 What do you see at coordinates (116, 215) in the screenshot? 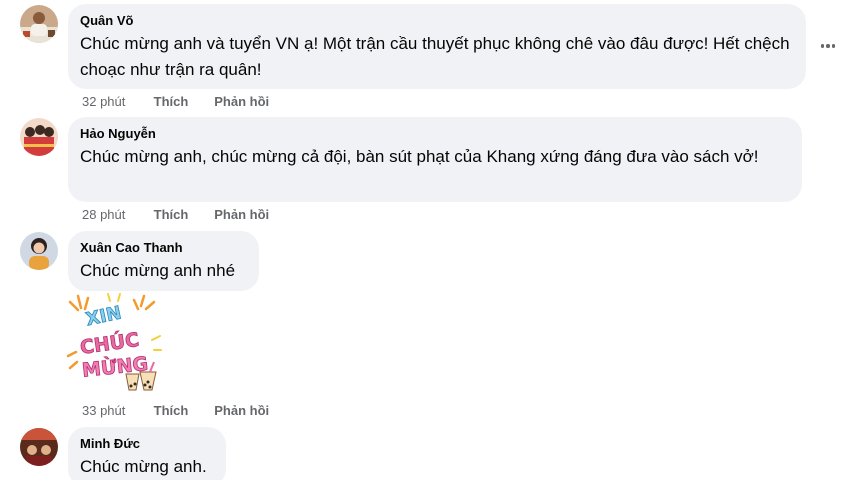
I see `timestamp: 28 phút` at bounding box center [116, 215].